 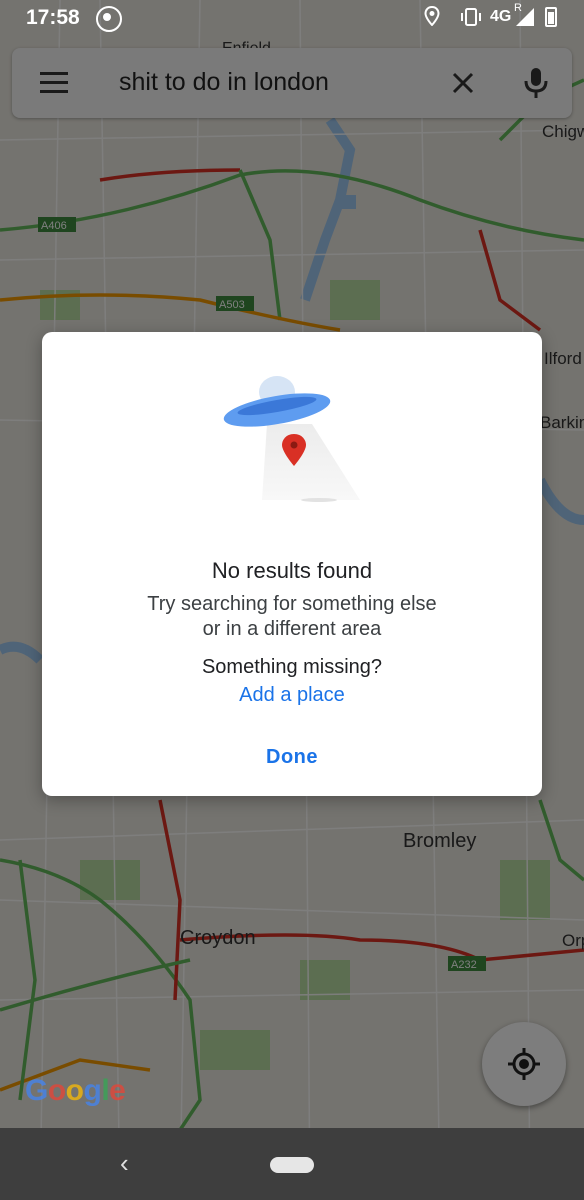 What do you see at coordinates (525, 17) in the screenshot?
I see `signal-icon` at bounding box center [525, 17].